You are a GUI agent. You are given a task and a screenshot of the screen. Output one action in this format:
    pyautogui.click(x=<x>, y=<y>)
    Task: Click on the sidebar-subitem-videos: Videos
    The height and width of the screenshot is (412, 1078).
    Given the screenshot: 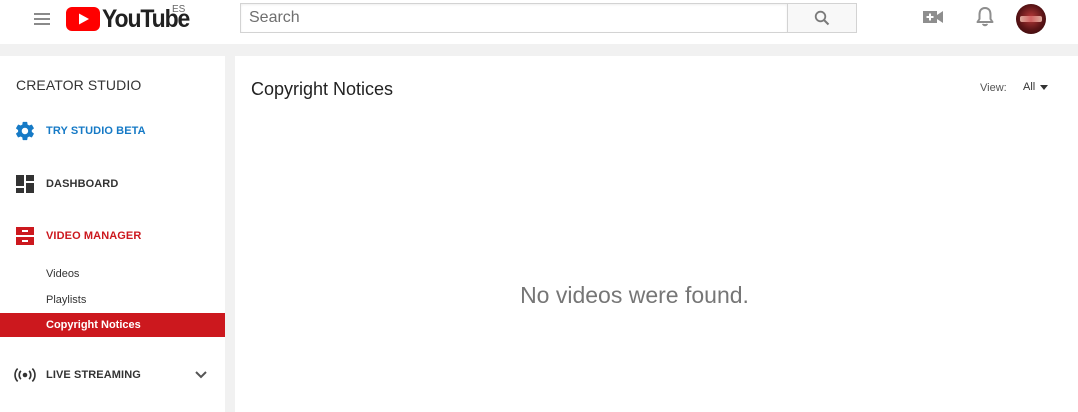 What is the action you would take?
    pyautogui.click(x=112, y=274)
    